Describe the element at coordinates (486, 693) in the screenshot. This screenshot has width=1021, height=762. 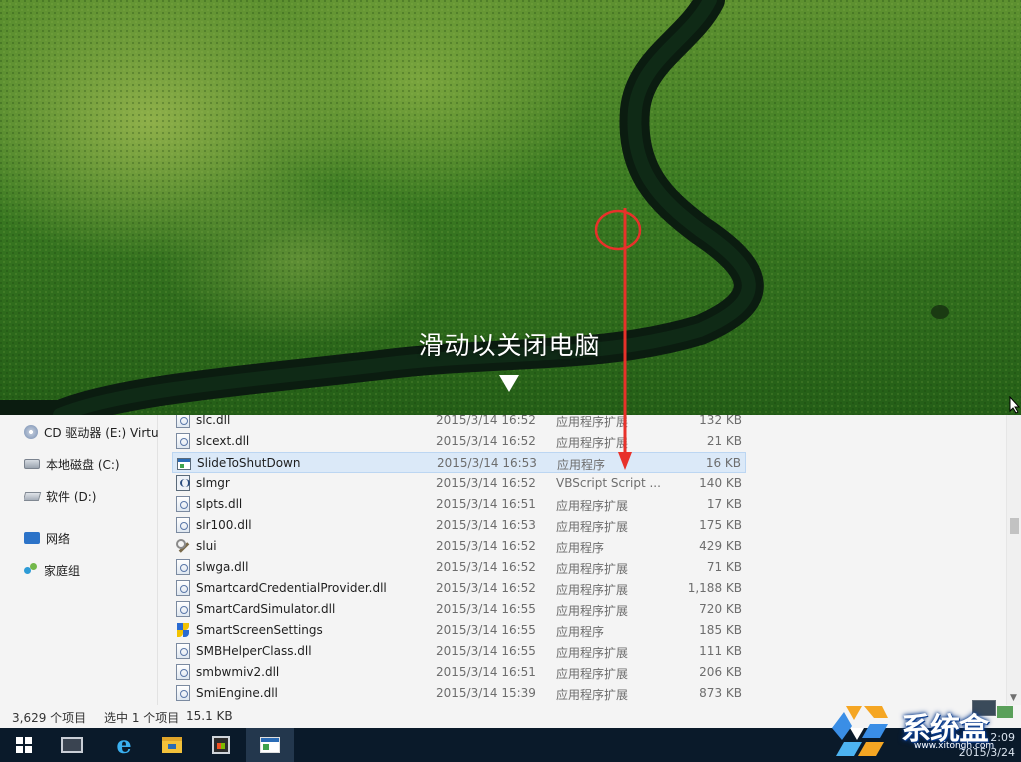
I see `file-date: 2015/3/14 15:39` at that location.